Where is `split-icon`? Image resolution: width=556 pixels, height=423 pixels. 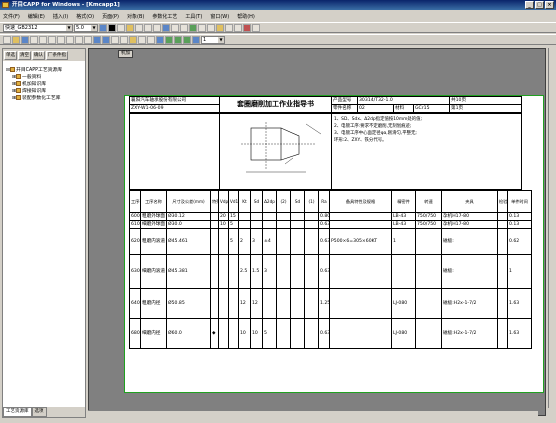 split-icon is located at coordinates (202, 27).